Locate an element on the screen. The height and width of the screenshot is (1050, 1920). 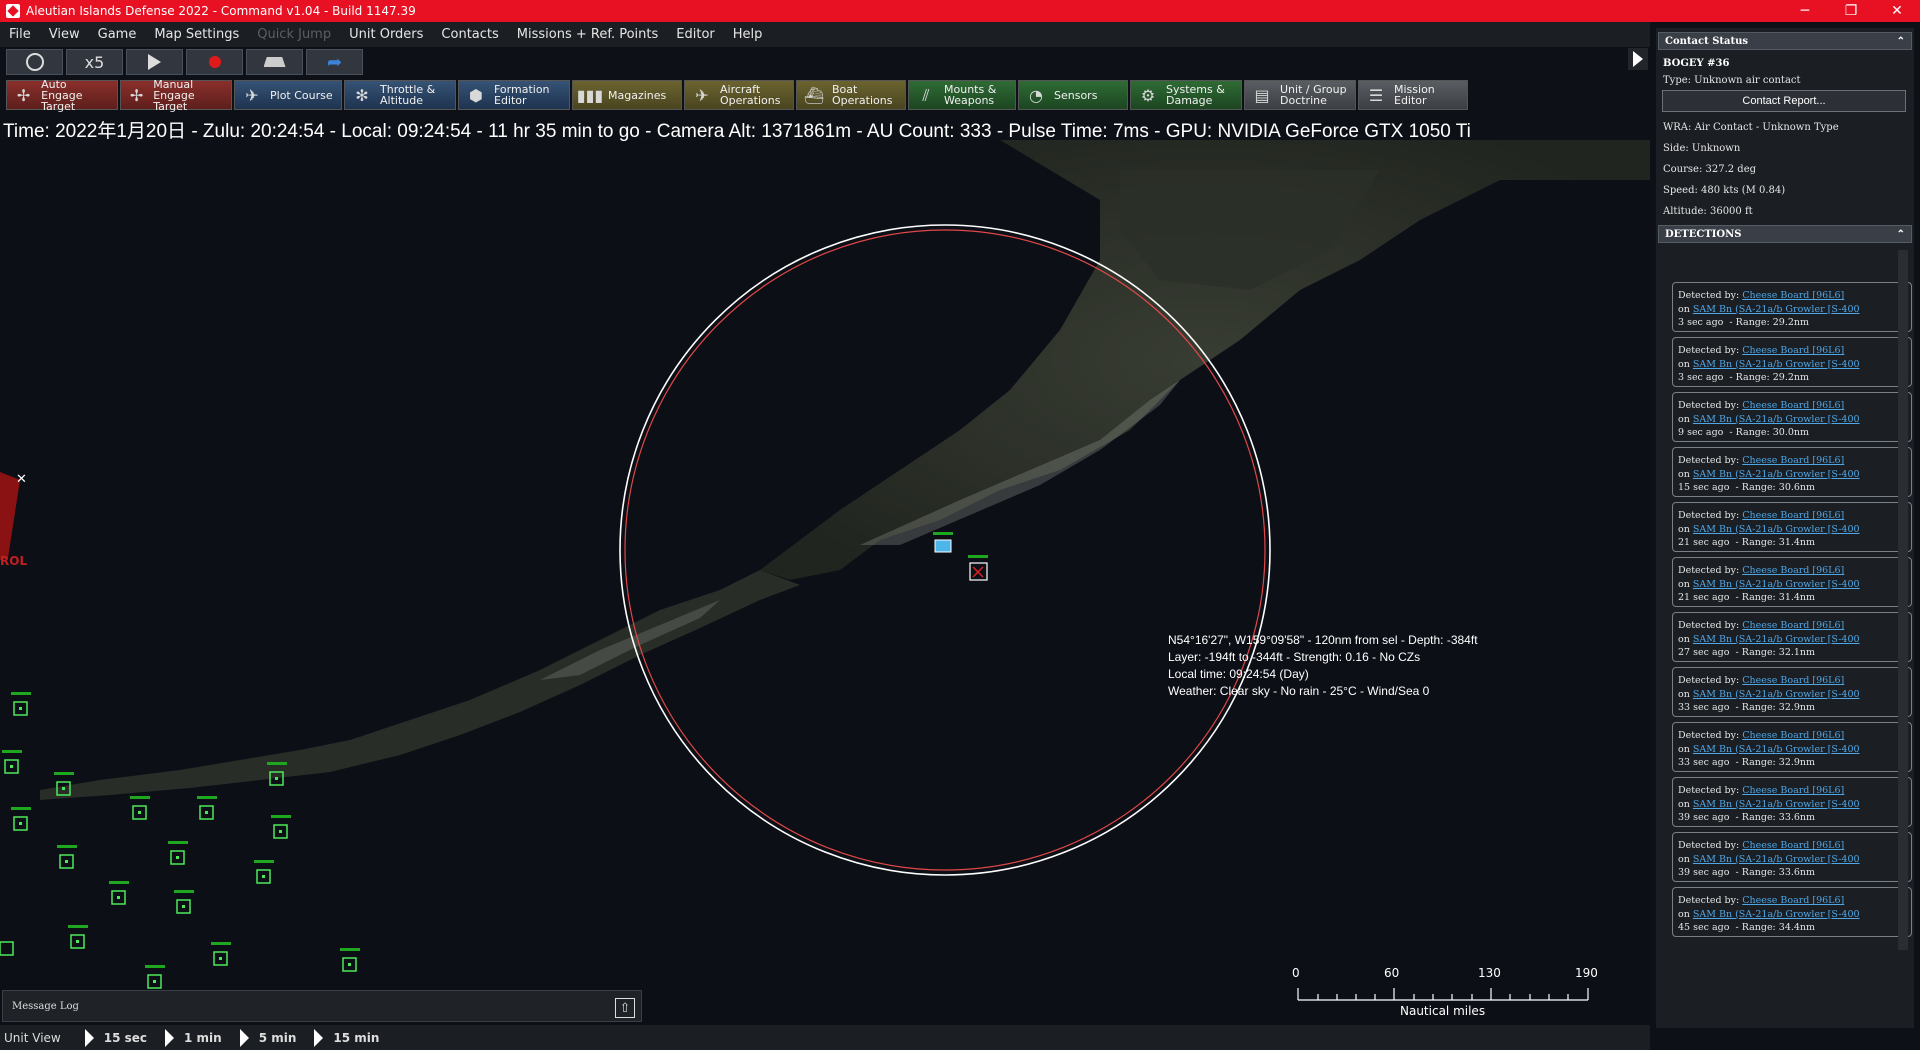
aircraft-ops-button: ✈ Aircraft Operations is located at coordinates (739, 95).